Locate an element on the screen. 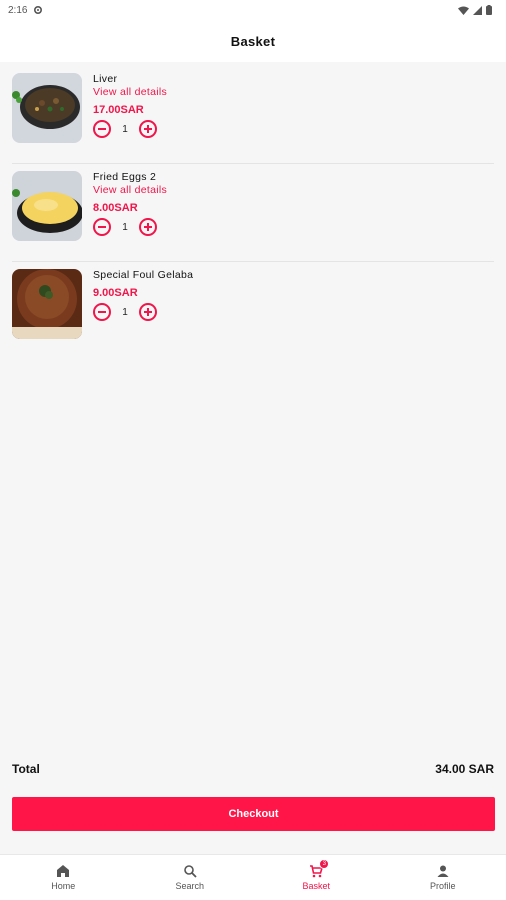 Image resolution: width=506 pixels, height=900 pixels. item-name: Special Foul Gelaba is located at coordinates (143, 275).